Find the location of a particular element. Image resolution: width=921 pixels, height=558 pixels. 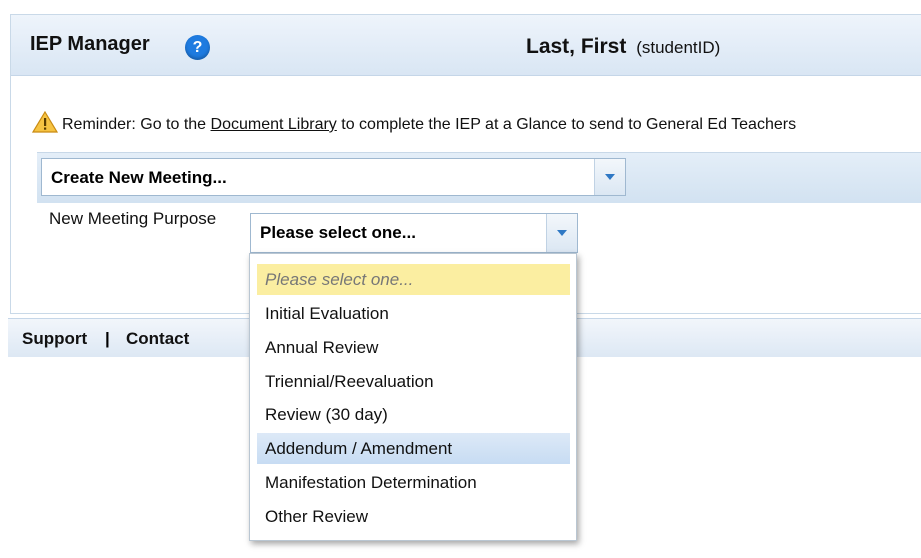

app-title: IEP Manager is located at coordinates (90, 44).